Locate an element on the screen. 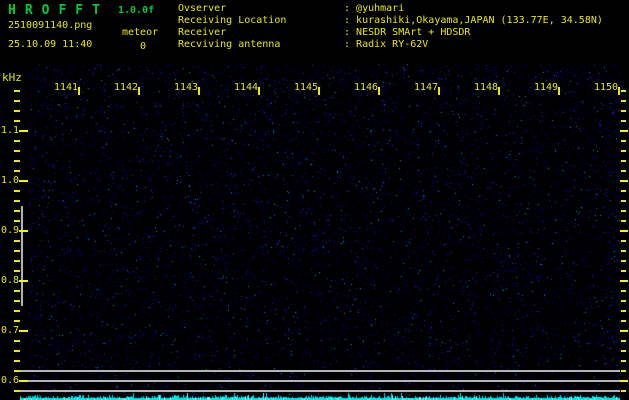 This screenshot has width=629, height=400. time-axis-label: 1149 is located at coordinates (546, 87).